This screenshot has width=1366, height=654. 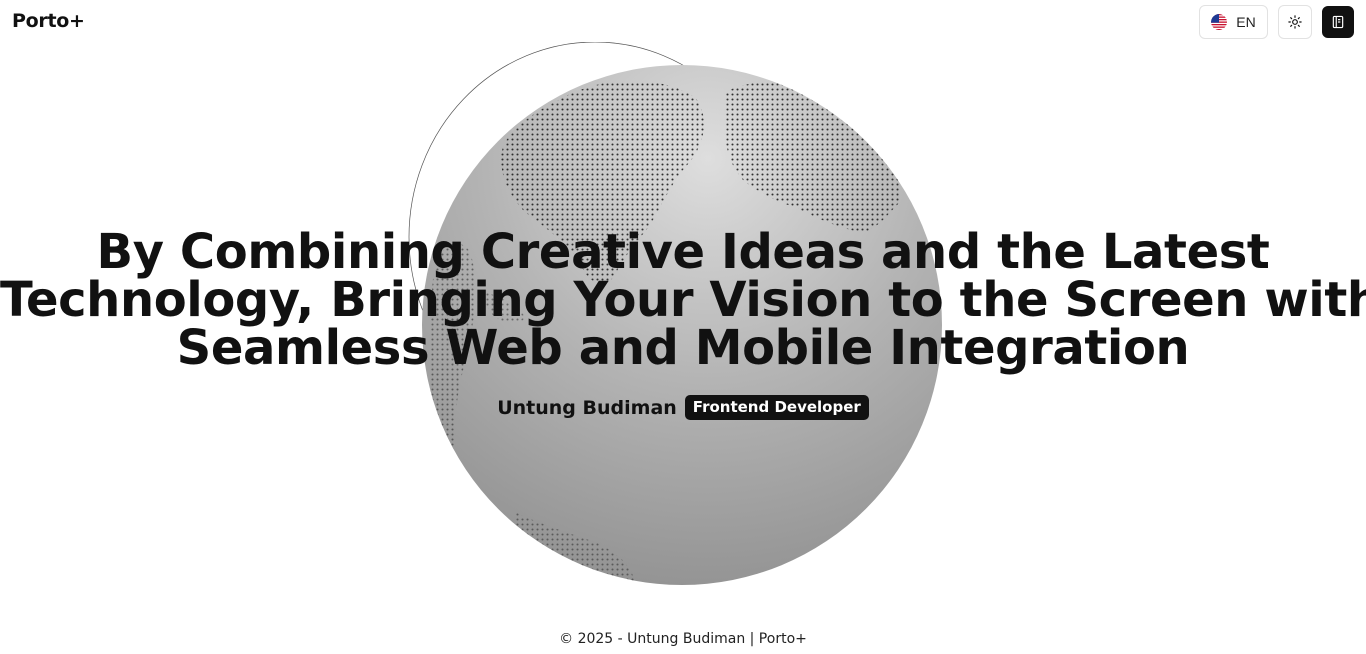 What do you see at coordinates (587, 407) in the screenshot?
I see `author-name: Untung Budiman` at bounding box center [587, 407].